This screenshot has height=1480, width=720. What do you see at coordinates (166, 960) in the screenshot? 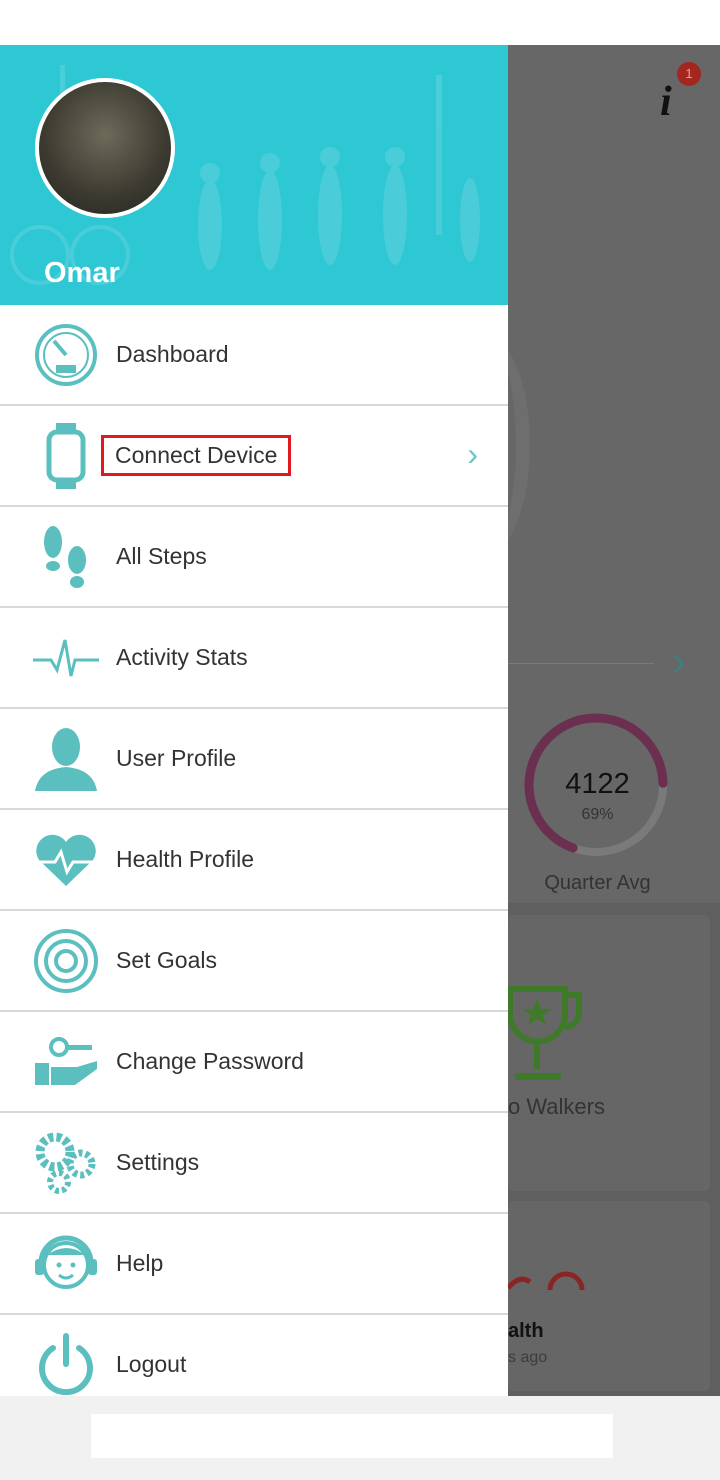
I see `menu-item-label: Set Goals` at bounding box center [166, 960].